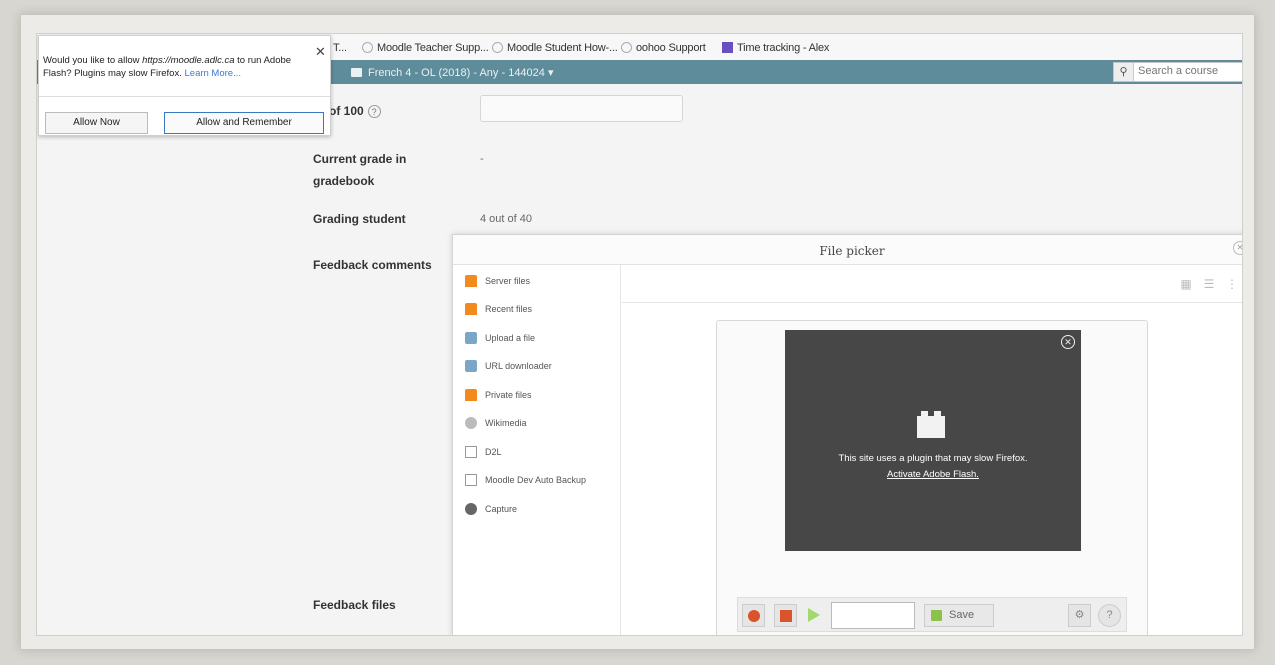 This screenshot has height=665, width=1275. What do you see at coordinates (483, 452) in the screenshot?
I see `repository-d2l: D2L` at bounding box center [483, 452].